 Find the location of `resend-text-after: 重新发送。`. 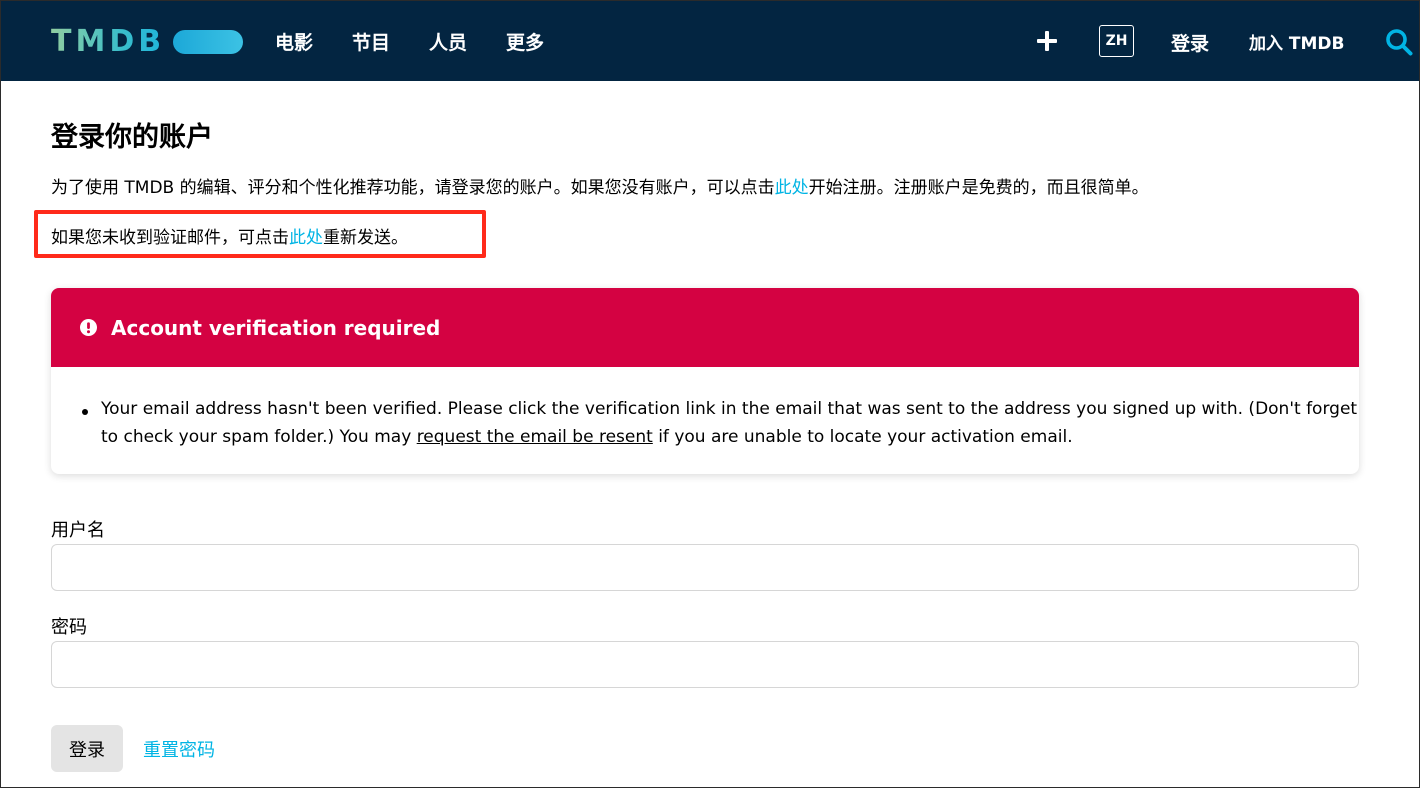

resend-text-after: 重新发送。 is located at coordinates (365, 238).